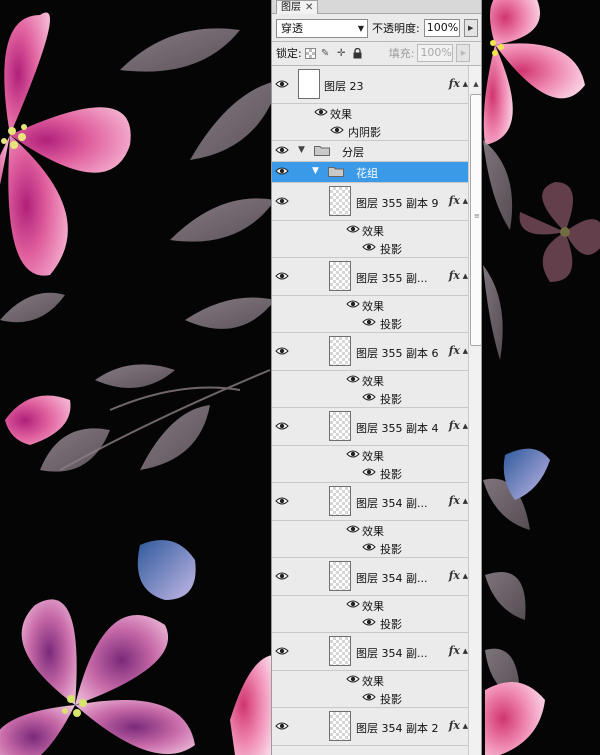 This screenshot has height=755, width=600. I want to click on tab-layers: 图层 ✕, so click(297, 7).